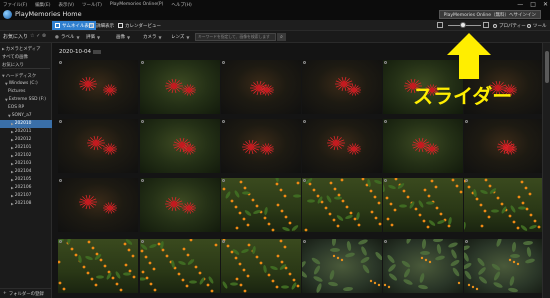  I want to click on sidebar-item: EOS RP, so click(26, 108).